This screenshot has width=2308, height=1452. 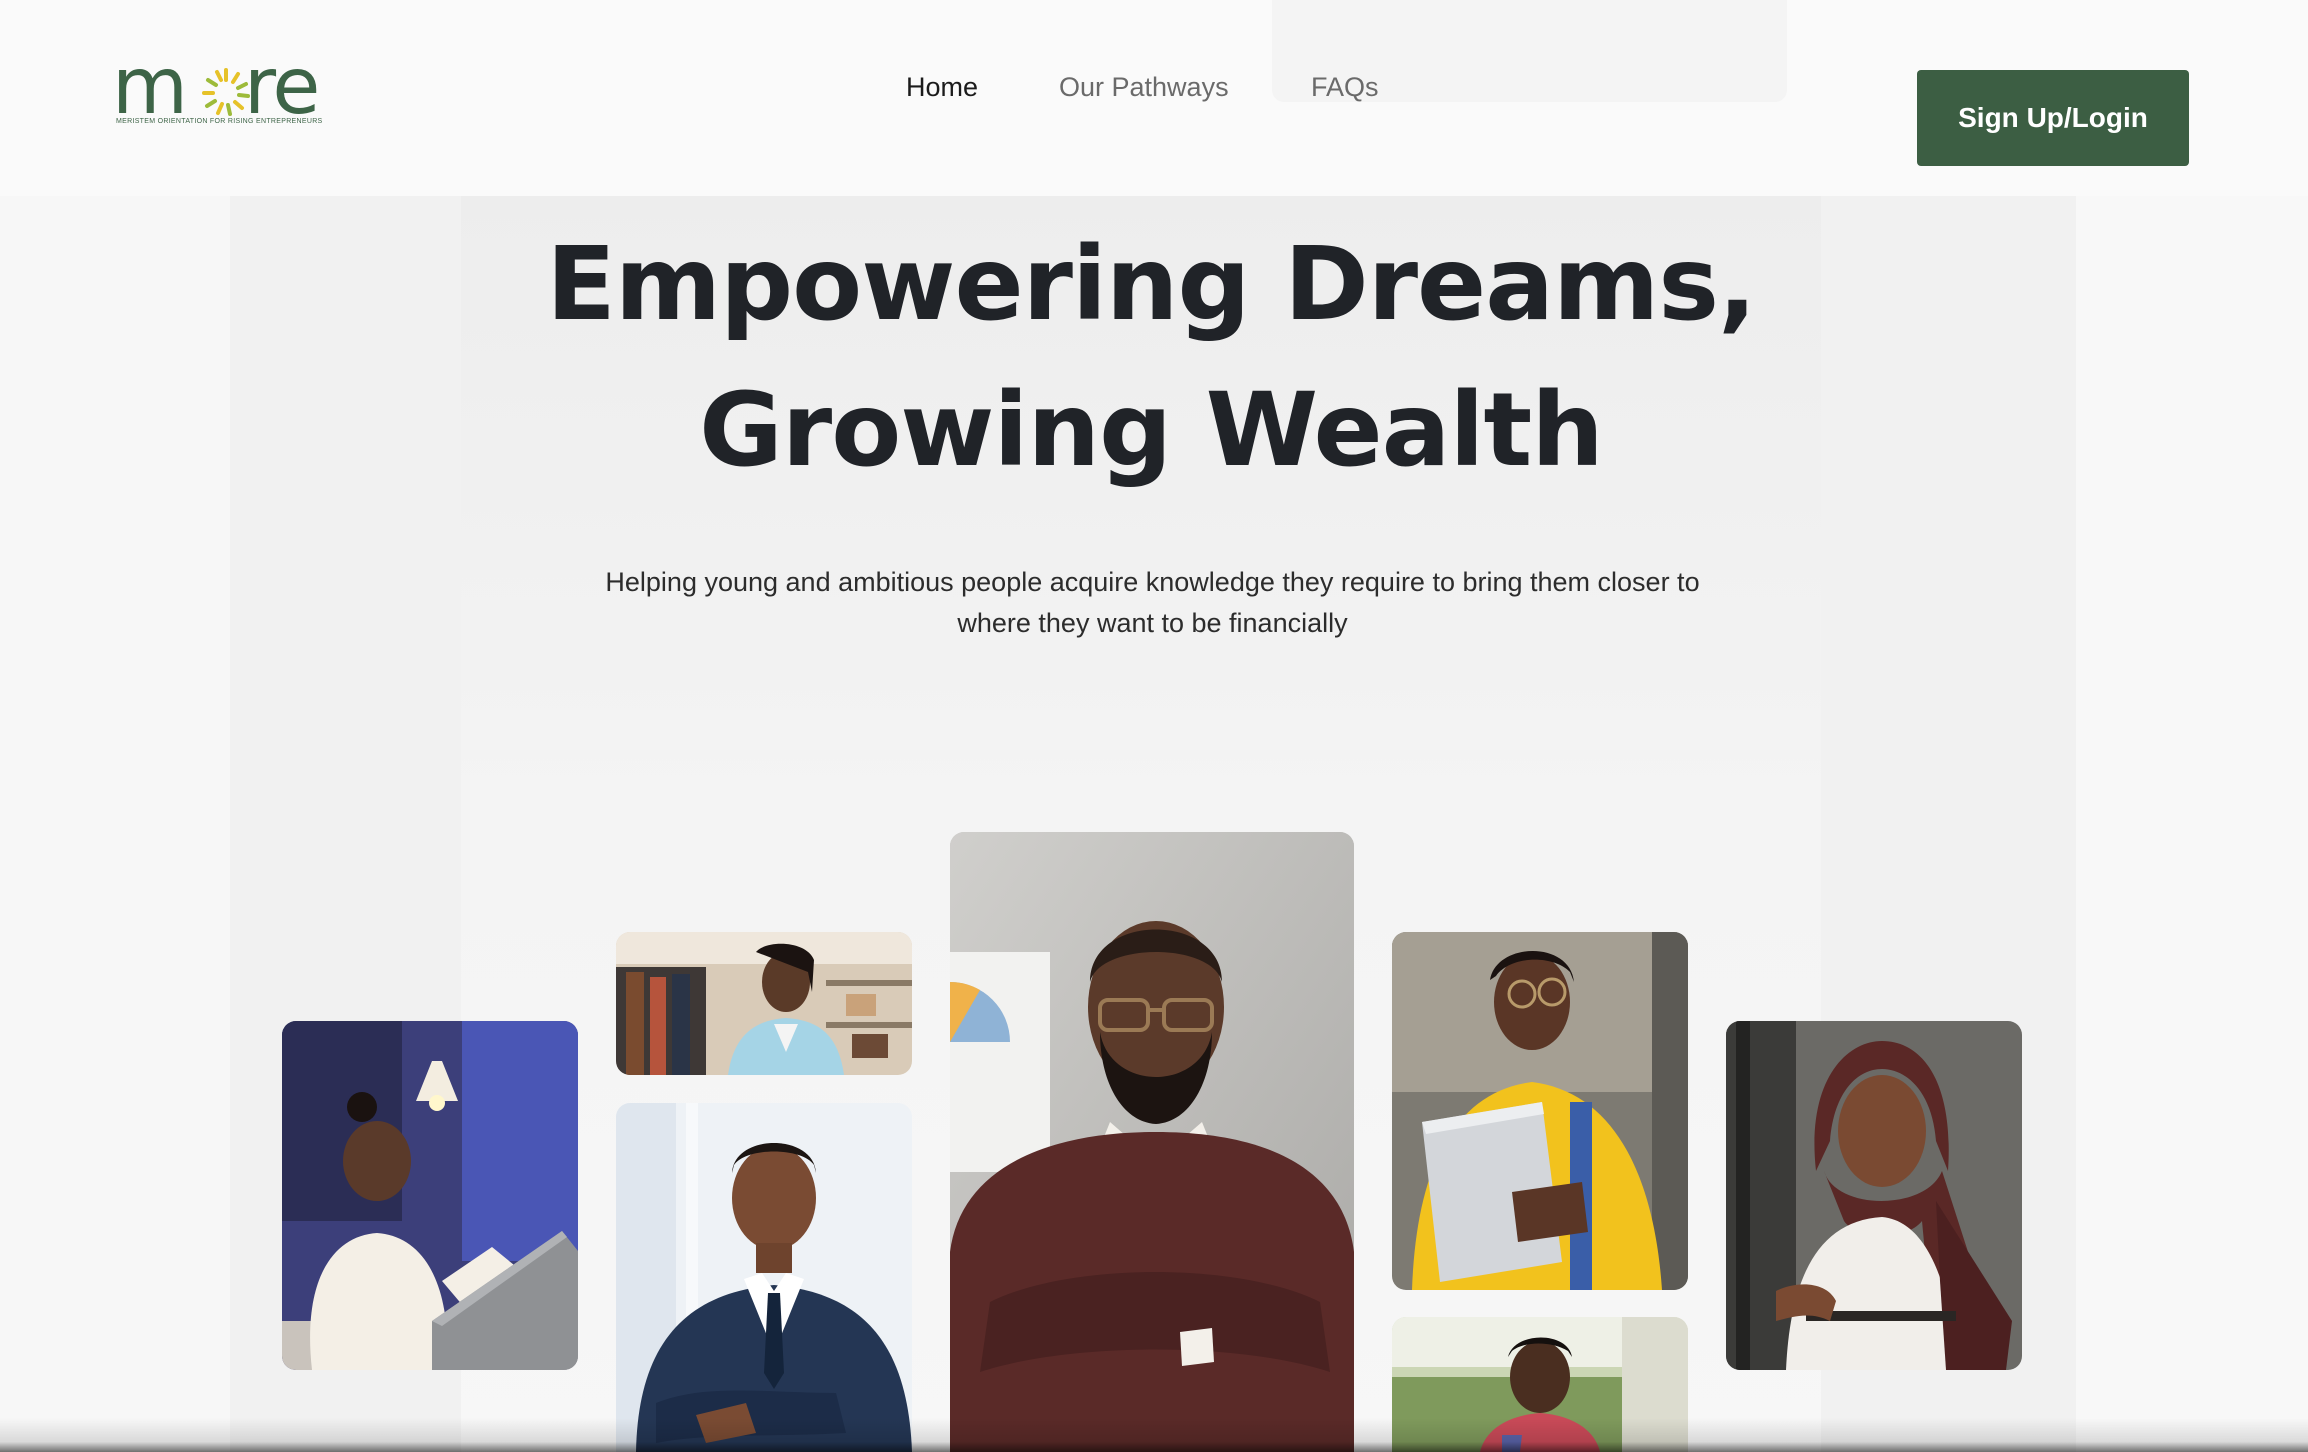 What do you see at coordinates (764, 1003) in the screenshot?
I see `woman-boutique-photo` at bounding box center [764, 1003].